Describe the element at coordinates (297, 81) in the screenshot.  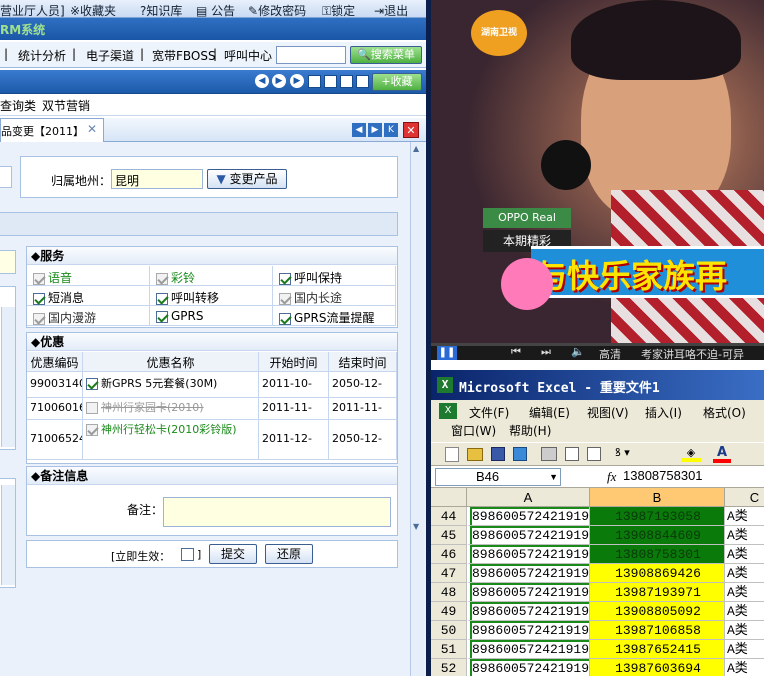
I see `play-icon: ▶` at that location.